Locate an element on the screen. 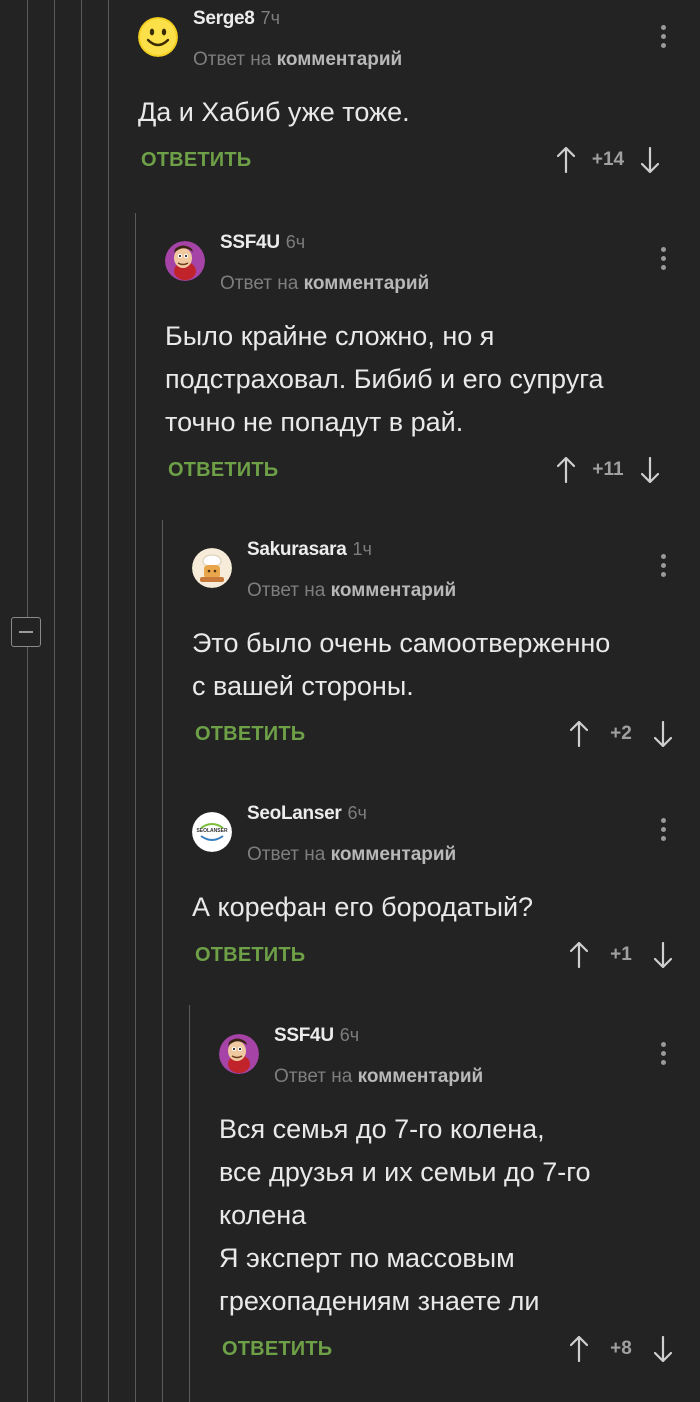  comment-text: Да и Хабиб уже тоже. is located at coordinates (274, 112).